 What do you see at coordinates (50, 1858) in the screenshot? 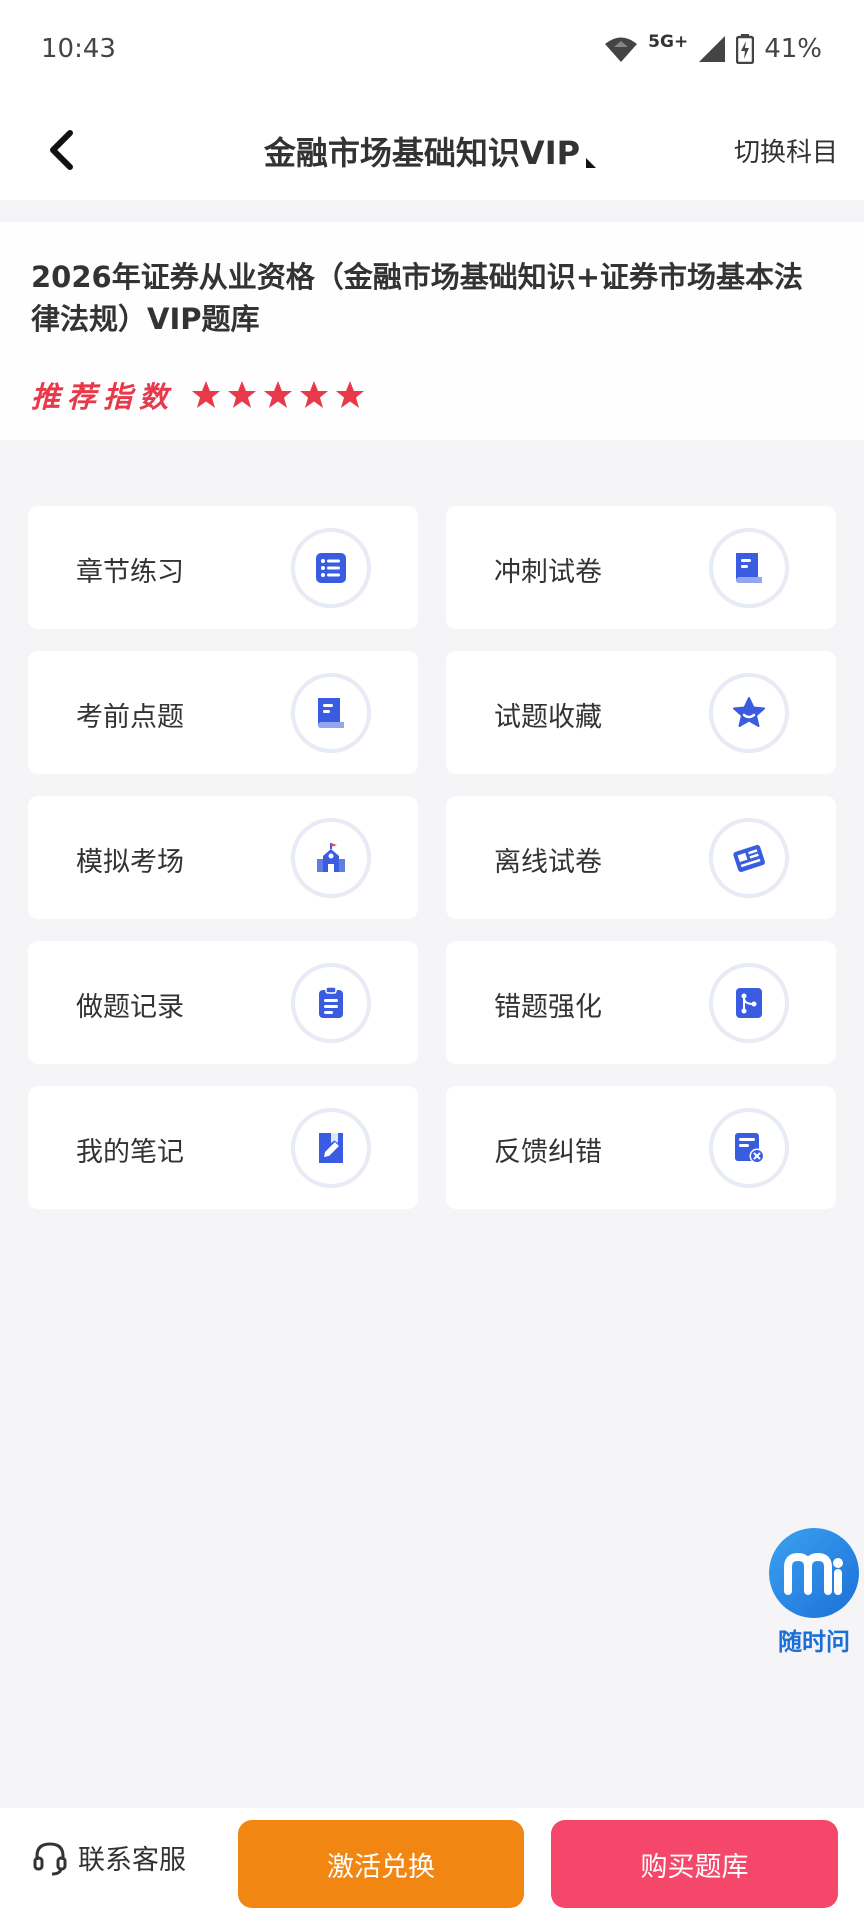
I see `headset-icon` at bounding box center [50, 1858].